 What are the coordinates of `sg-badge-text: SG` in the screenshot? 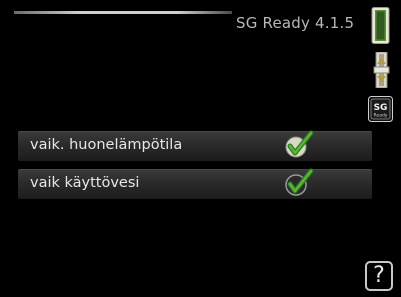 It's located at (381, 108).